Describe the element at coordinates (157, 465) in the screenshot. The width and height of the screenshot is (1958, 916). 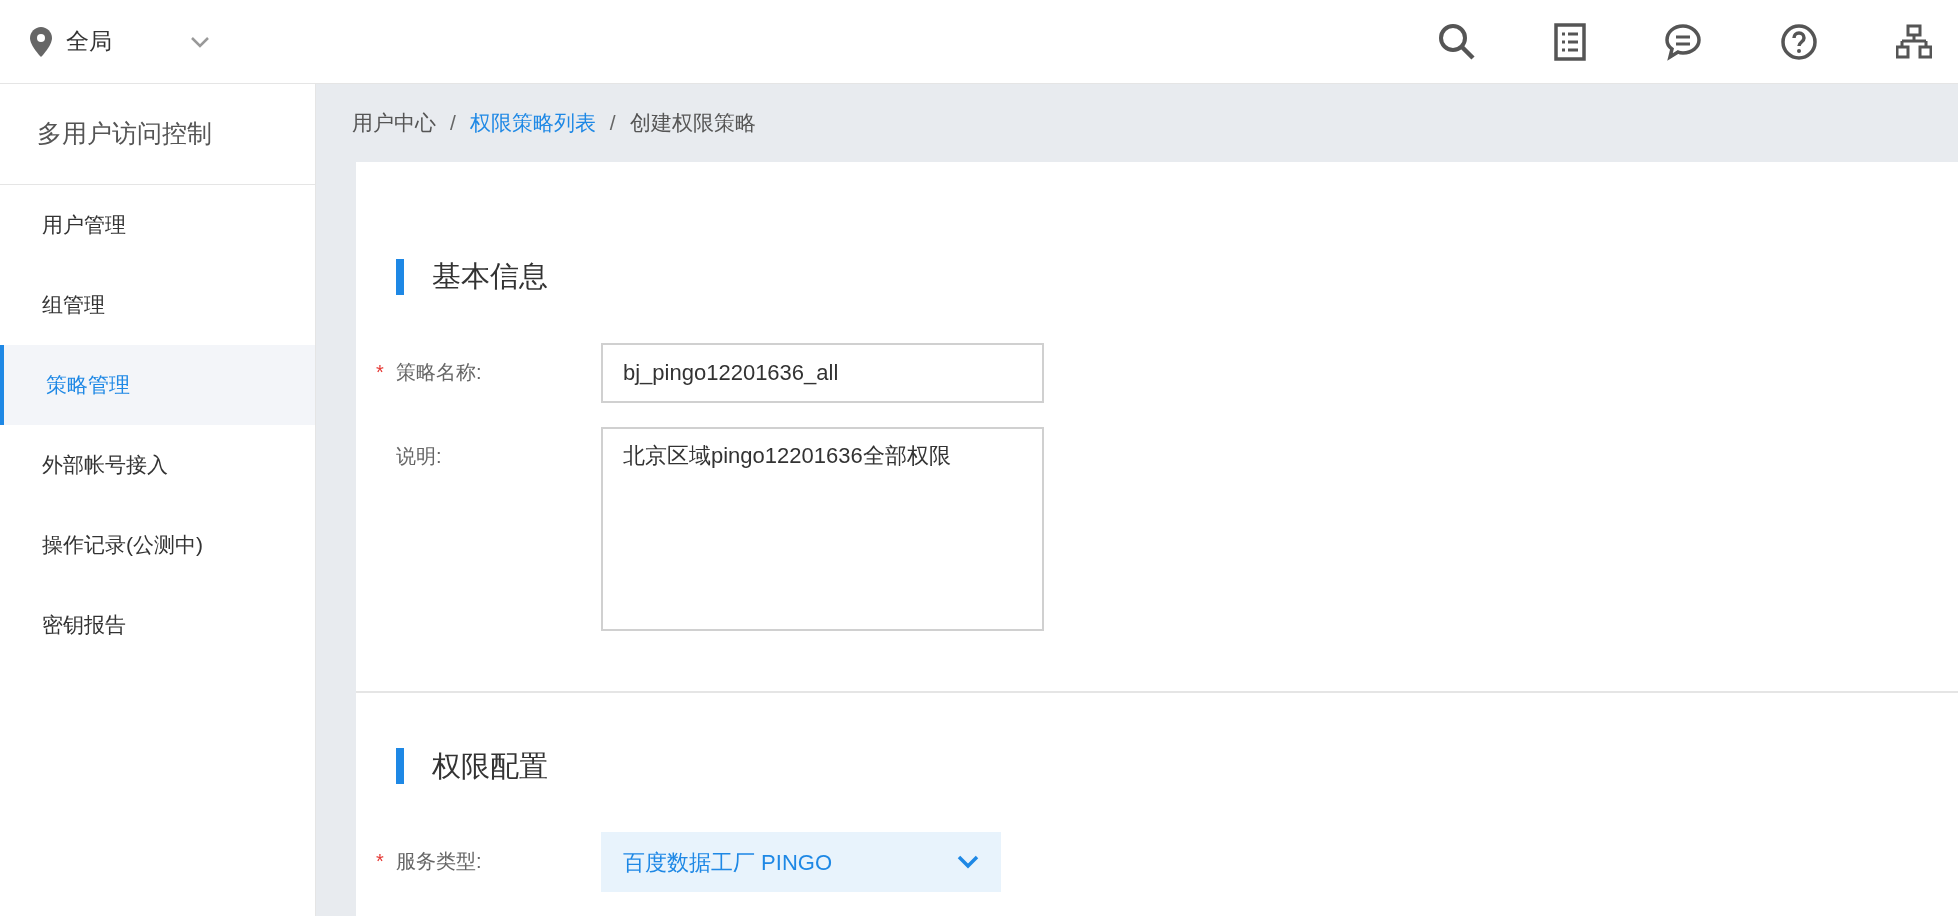
I see `sidebar-item: 外部帐号接入` at that location.